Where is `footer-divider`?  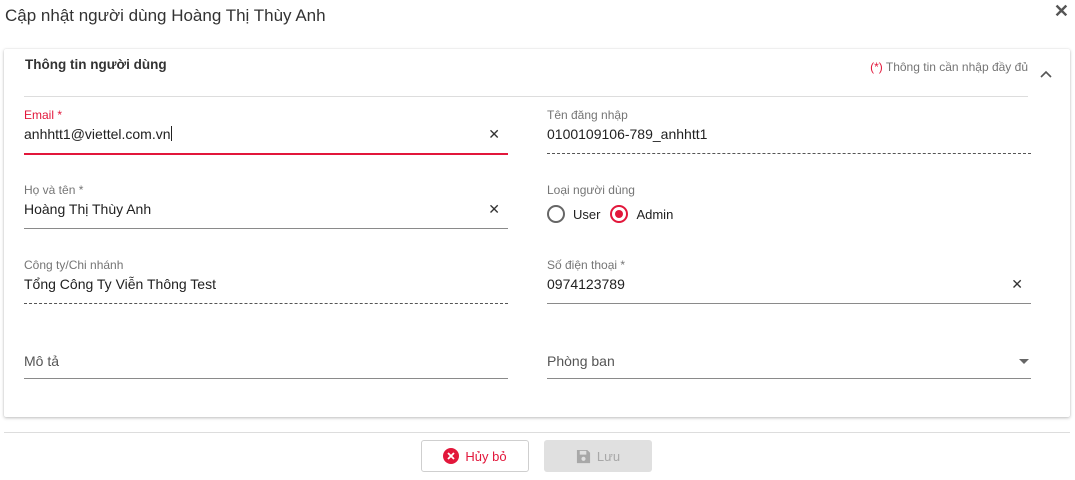
footer-divider is located at coordinates (537, 432).